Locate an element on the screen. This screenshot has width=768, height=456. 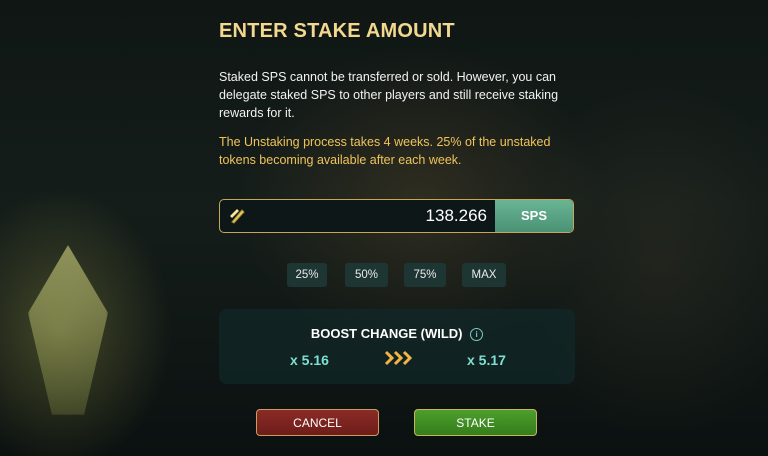
chevrons-right-icon is located at coordinates (398, 358).